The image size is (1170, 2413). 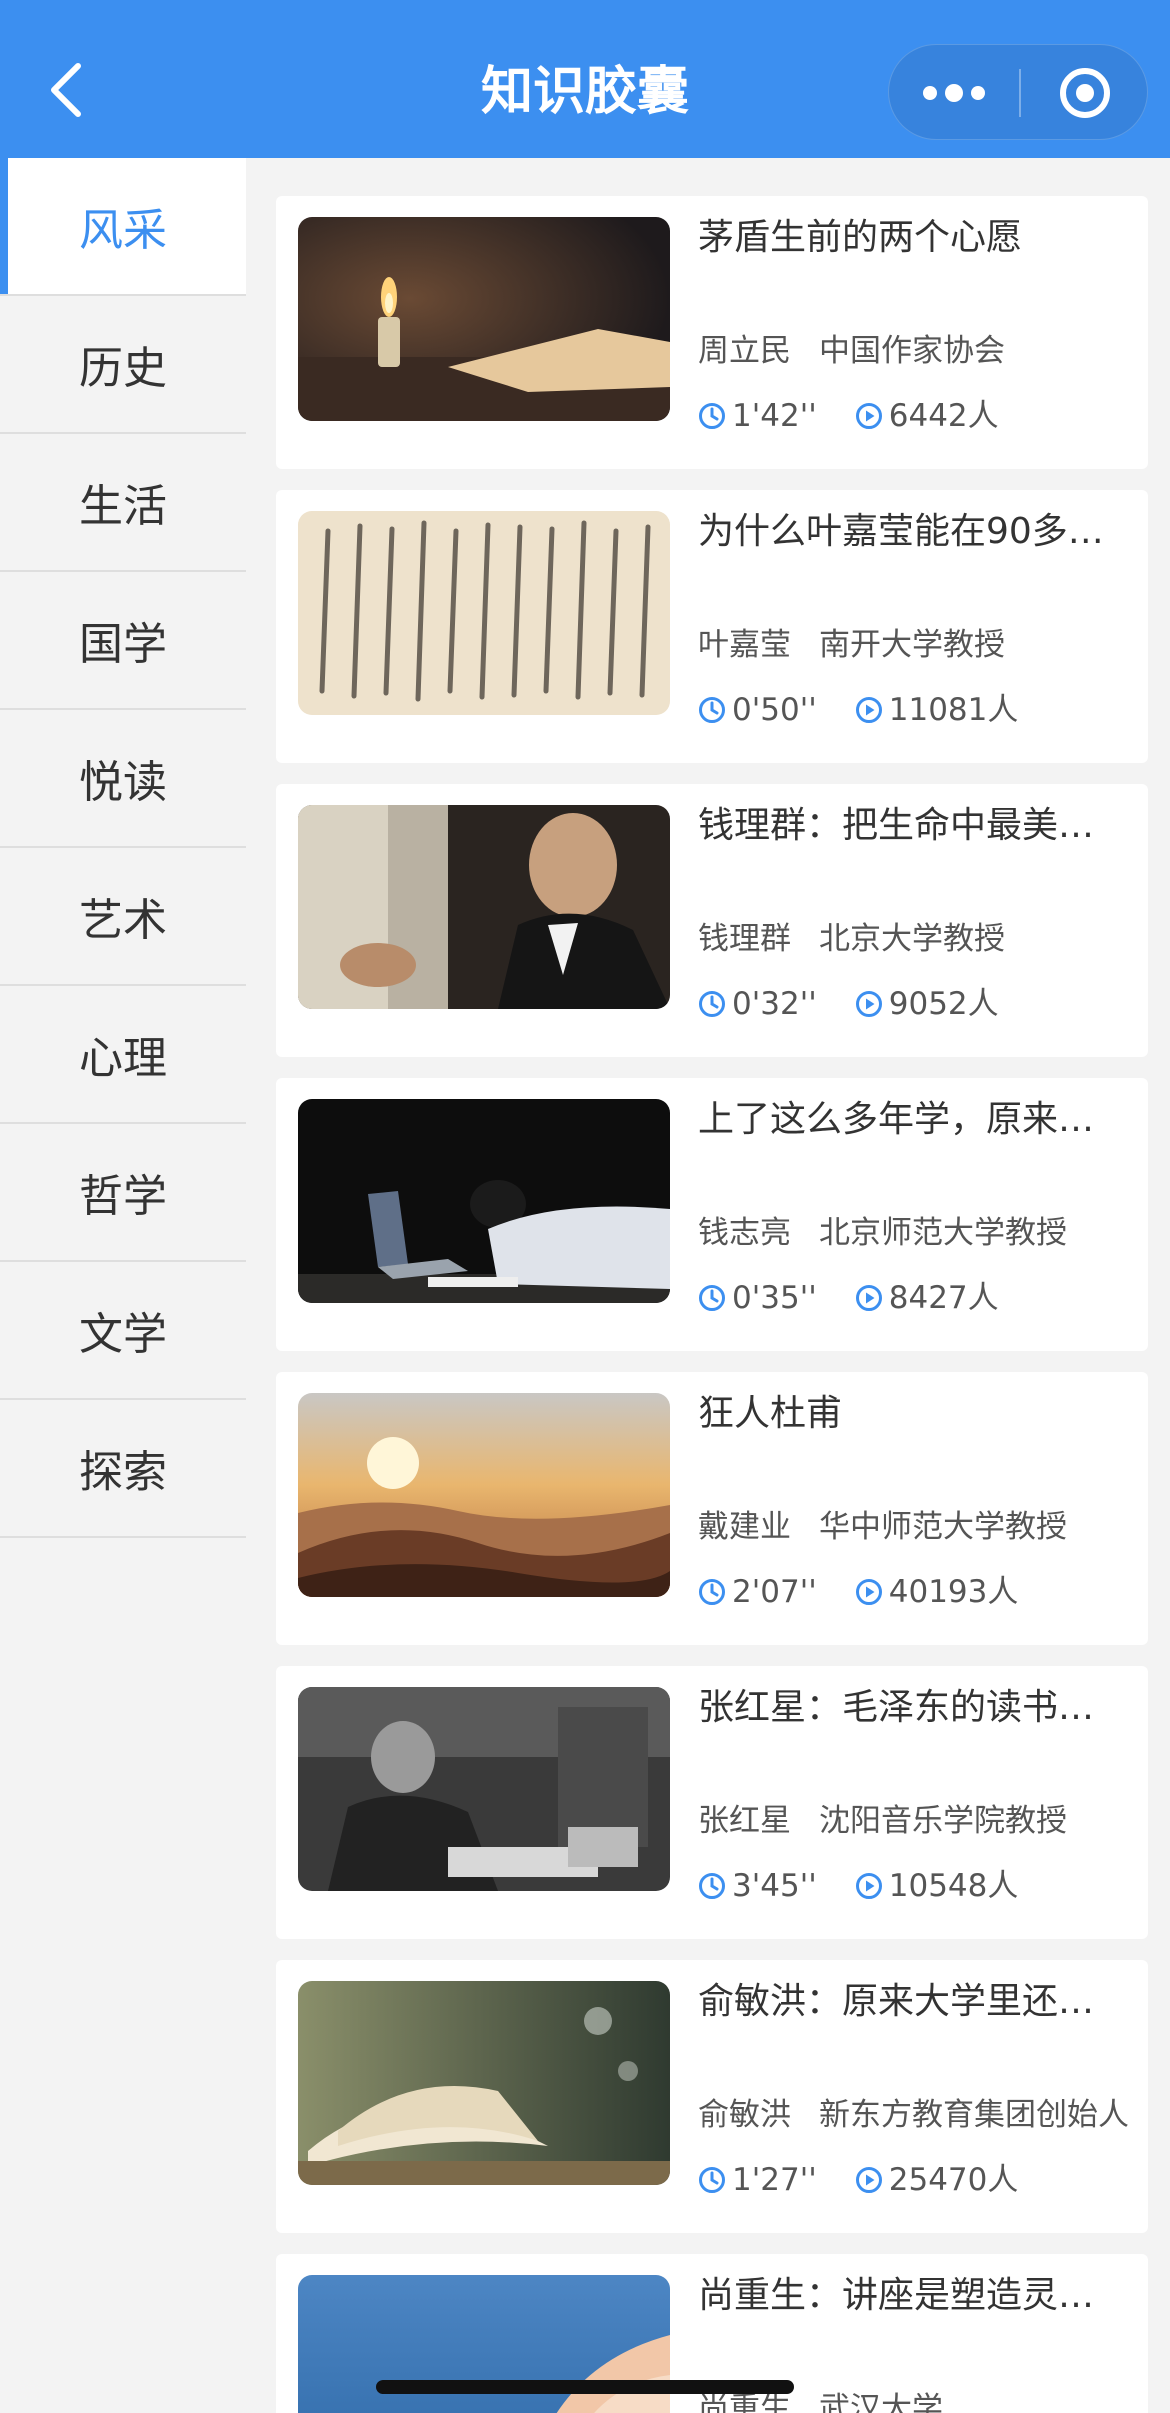 I want to click on list-item: 钱理群：把生命中最美… 钱理群 北京大学教授 0'32'' 9052人, so click(x=712, y=920).